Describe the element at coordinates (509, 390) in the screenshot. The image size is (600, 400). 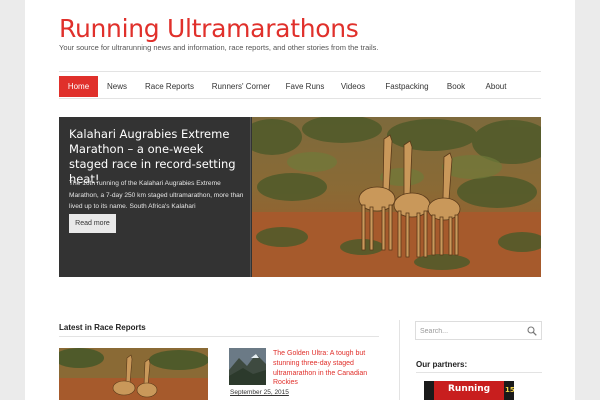
I see `partner-banner-year: 15` at that location.